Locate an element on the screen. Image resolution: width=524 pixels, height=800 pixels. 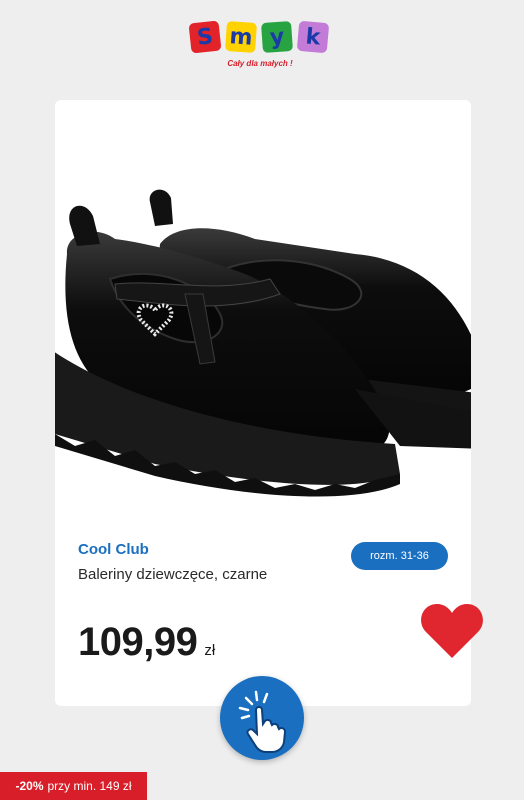
logo-letter-tile: y is located at coordinates (277, 37).